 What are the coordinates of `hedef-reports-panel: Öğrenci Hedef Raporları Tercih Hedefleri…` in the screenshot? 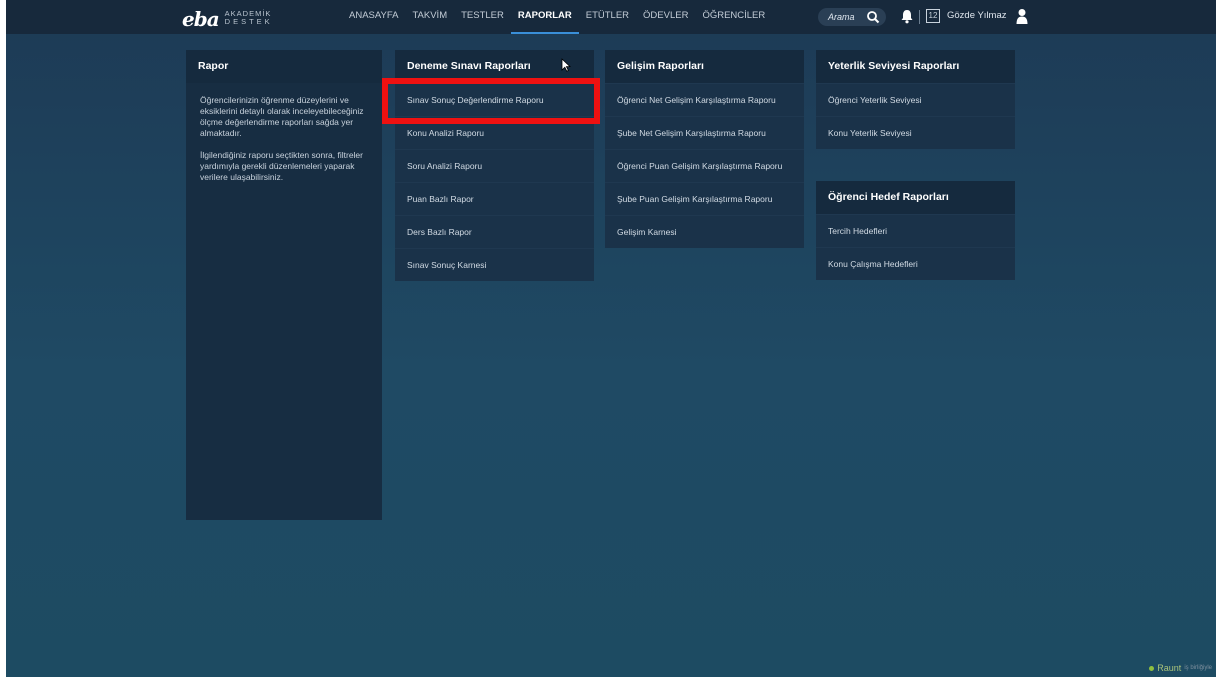 It's located at (915, 230).